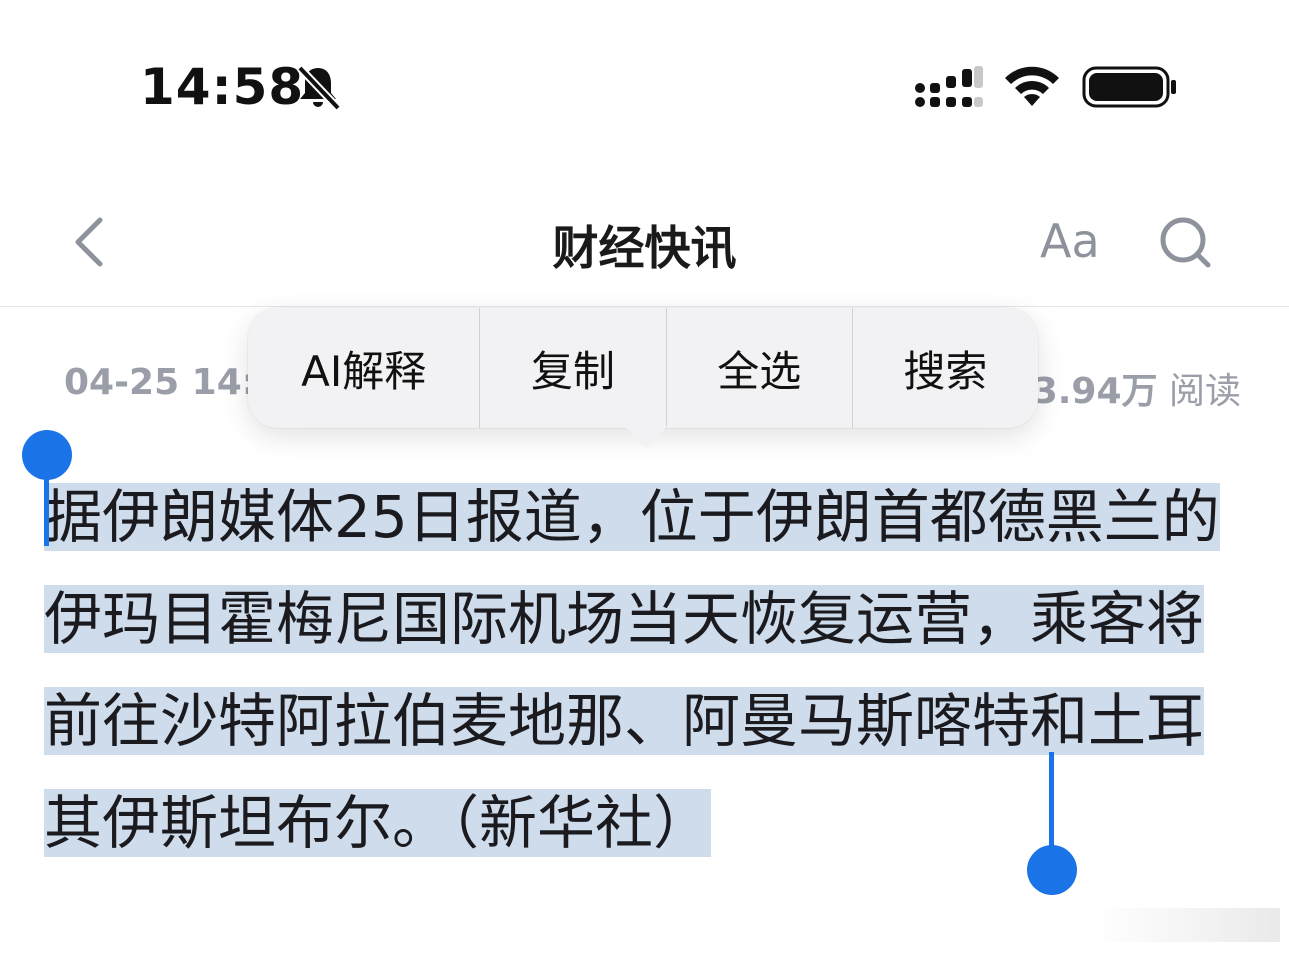  I want to click on selection-end-handle, so click(1052, 870).